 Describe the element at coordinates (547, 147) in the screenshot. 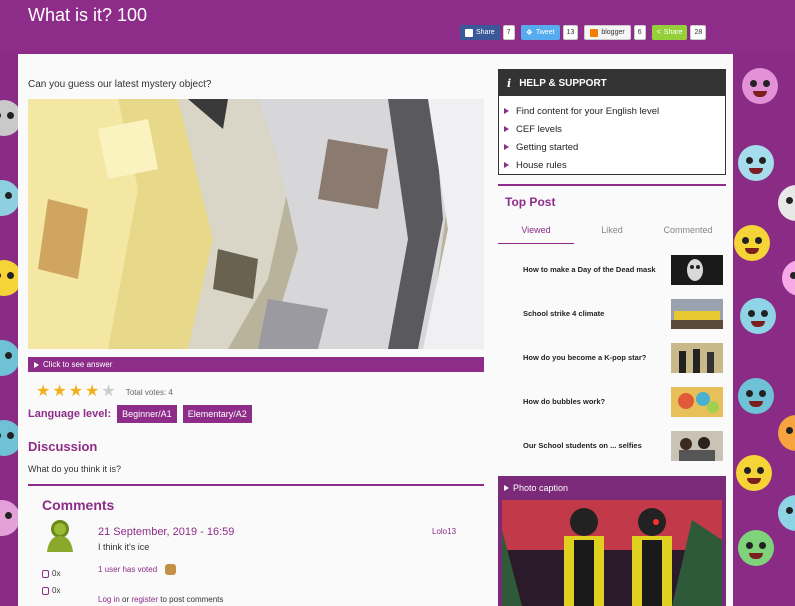

I see `help-item-label: Getting started` at that location.